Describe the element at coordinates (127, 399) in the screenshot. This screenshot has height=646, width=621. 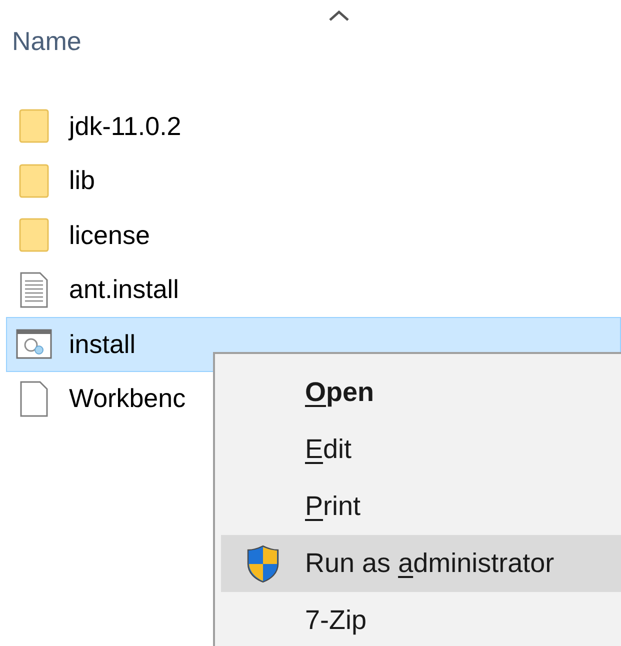
I see `file-name: Workbenc` at that location.